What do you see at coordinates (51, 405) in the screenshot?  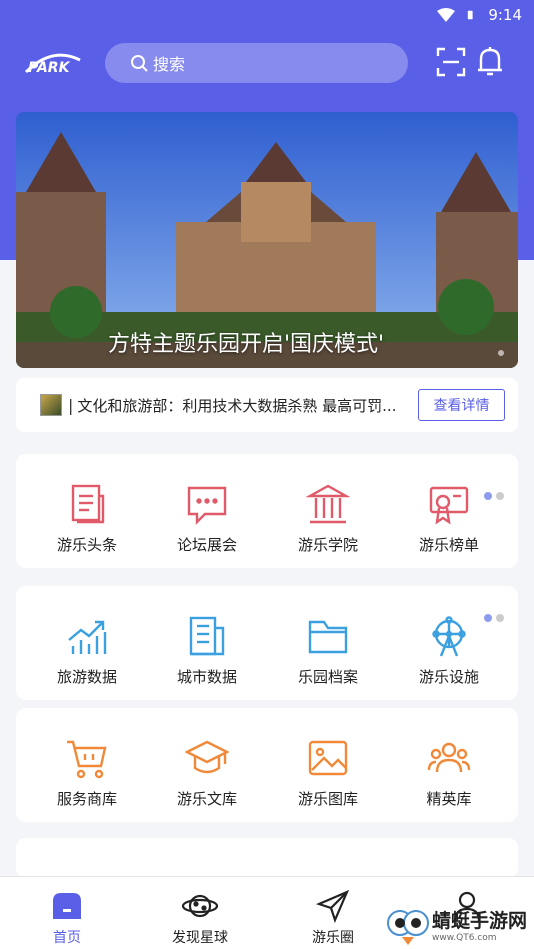 I see `news-thumbnail` at bounding box center [51, 405].